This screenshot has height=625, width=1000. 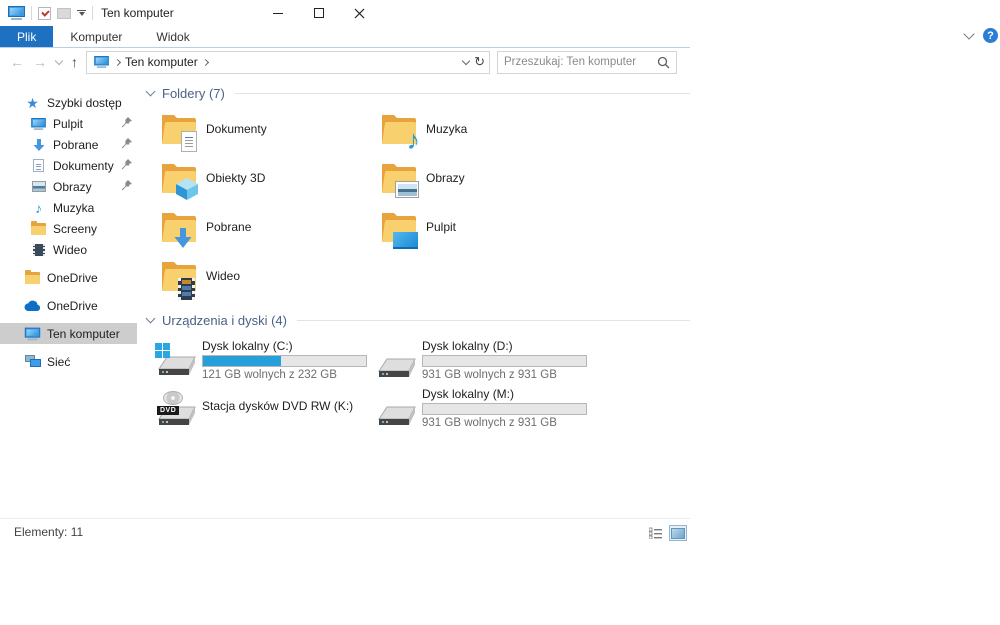 I want to click on group-header-folders: Foldery (7), so click(x=417, y=93).